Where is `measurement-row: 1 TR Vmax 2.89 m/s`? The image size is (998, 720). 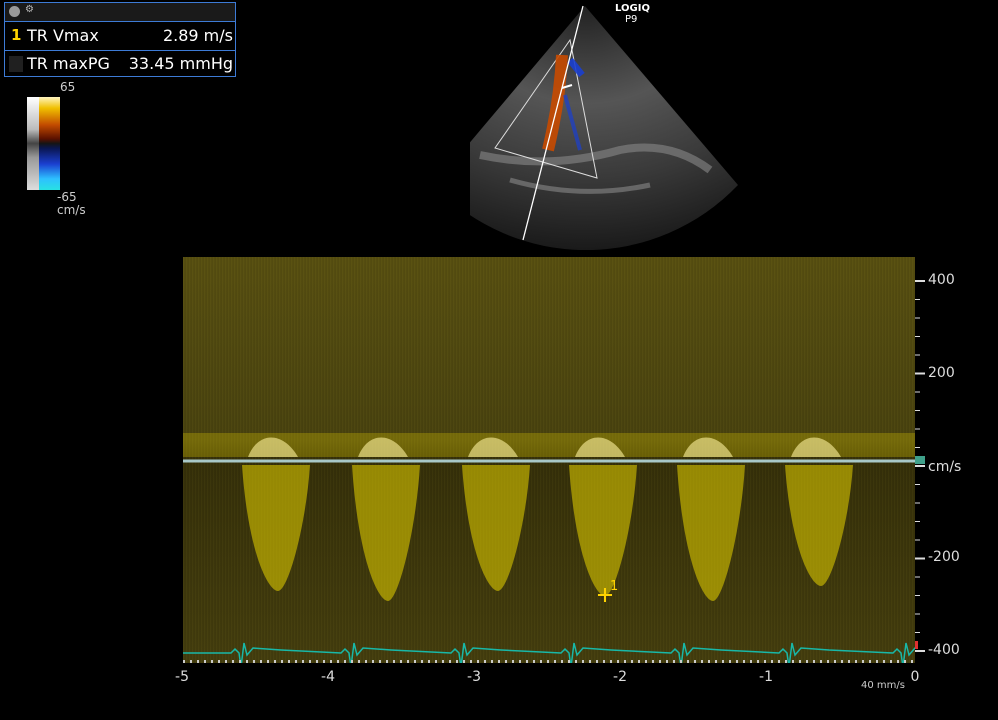 measurement-row: 1 TR Vmax 2.89 m/s is located at coordinates (120, 36).